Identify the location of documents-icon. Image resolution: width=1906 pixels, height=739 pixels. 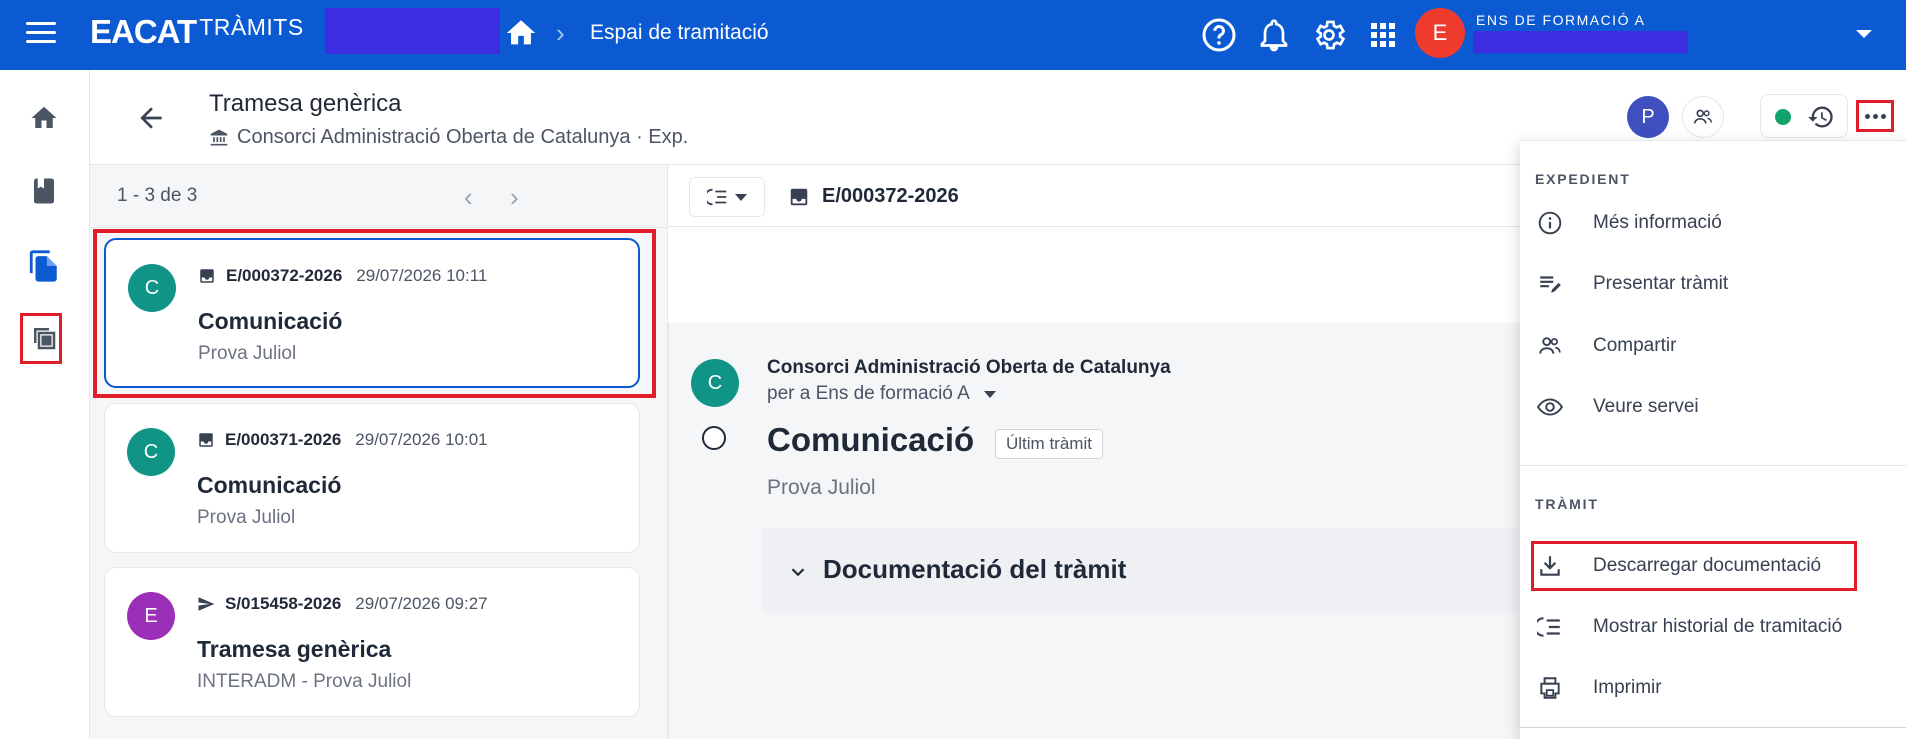
(44, 266).